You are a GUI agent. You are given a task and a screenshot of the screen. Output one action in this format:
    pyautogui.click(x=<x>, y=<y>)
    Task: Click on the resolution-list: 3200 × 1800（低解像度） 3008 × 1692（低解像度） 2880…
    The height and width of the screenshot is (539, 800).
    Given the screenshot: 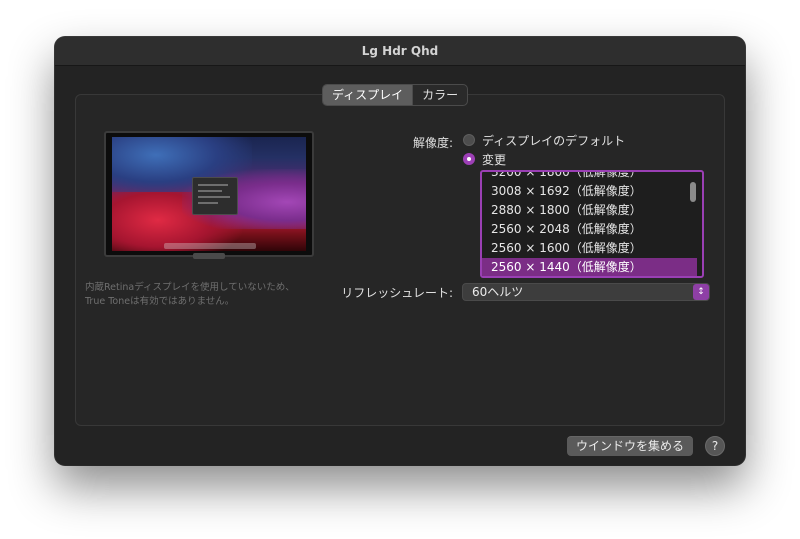 What is the action you would take?
    pyautogui.click(x=592, y=224)
    